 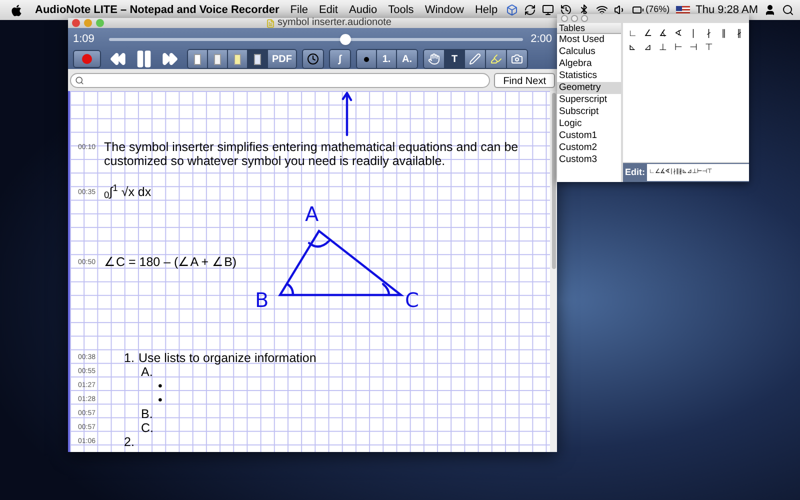 I want to click on table-item: Custom2, so click(x=589, y=148).